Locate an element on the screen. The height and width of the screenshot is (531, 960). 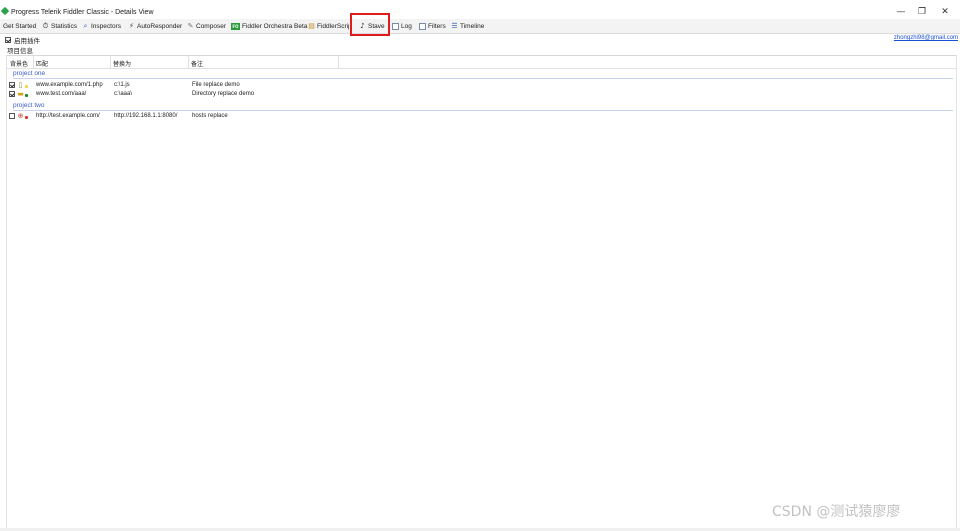
rule-replace: c:\aaa\ is located at coordinates (123, 94).